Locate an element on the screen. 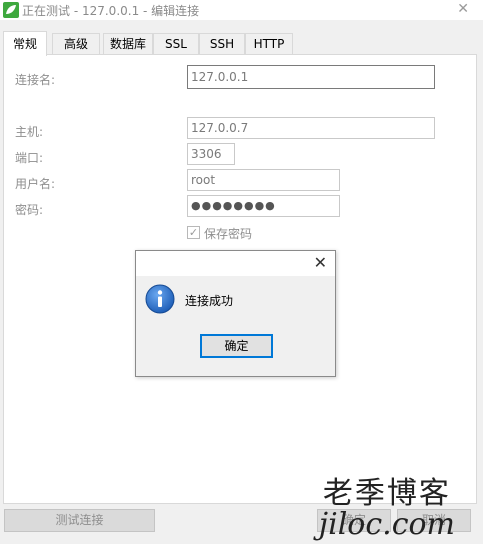  port-input: 3306 is located at coordinates (211, 154).